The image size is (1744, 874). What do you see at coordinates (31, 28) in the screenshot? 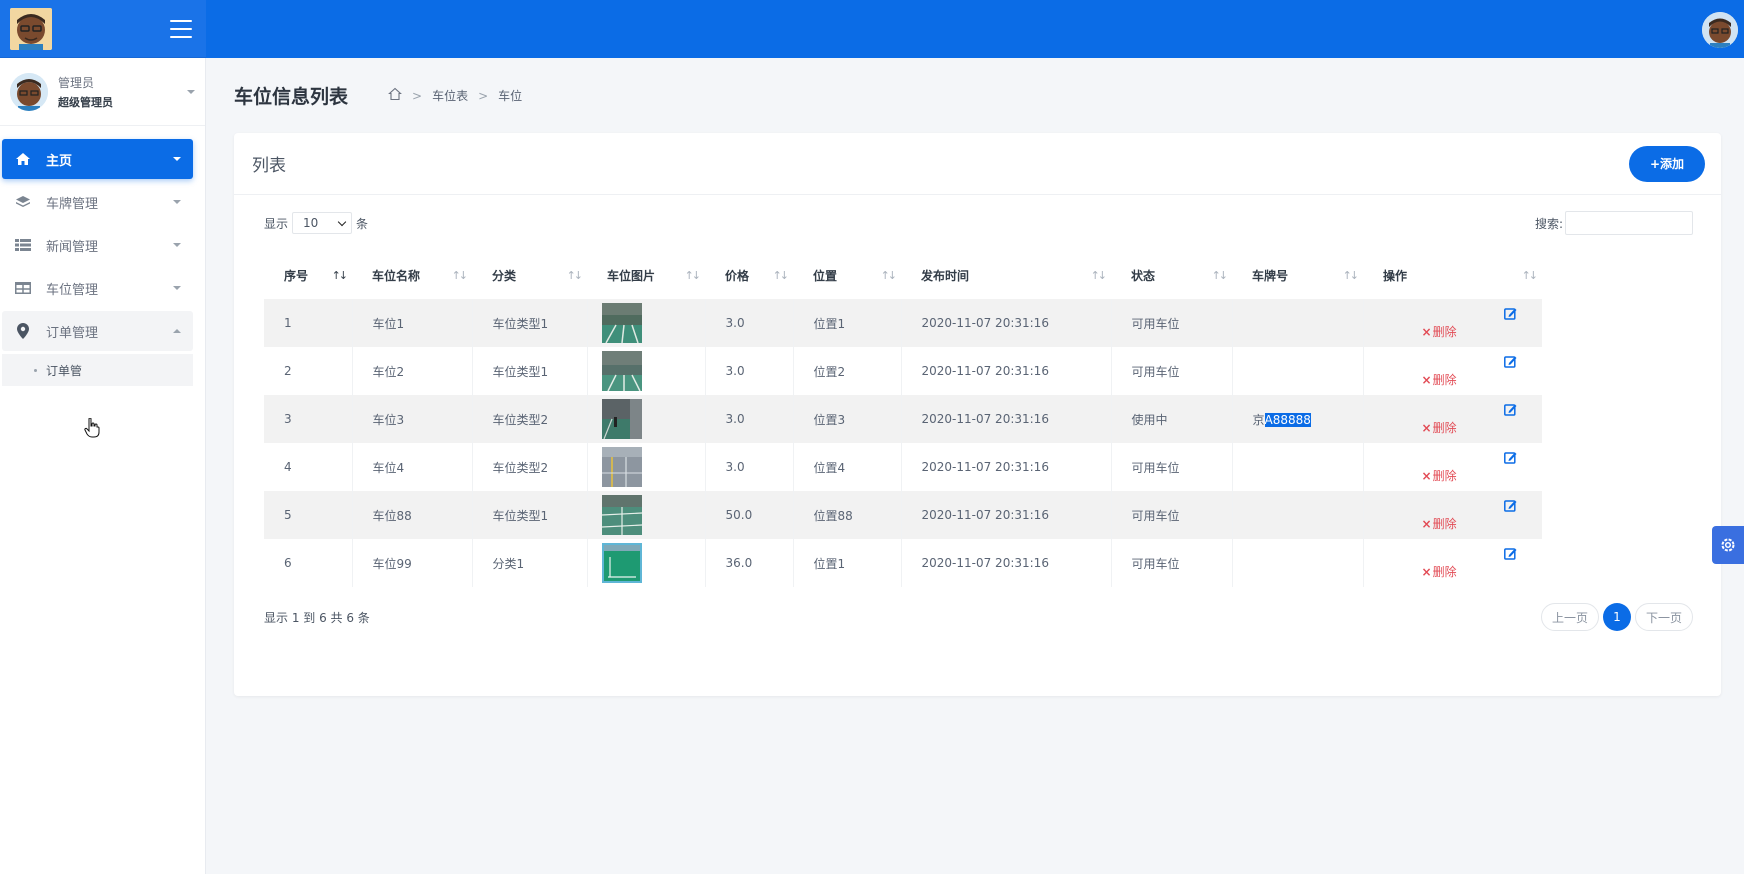
I see `logo-avatar-icon` at bounding box center [31, 28].